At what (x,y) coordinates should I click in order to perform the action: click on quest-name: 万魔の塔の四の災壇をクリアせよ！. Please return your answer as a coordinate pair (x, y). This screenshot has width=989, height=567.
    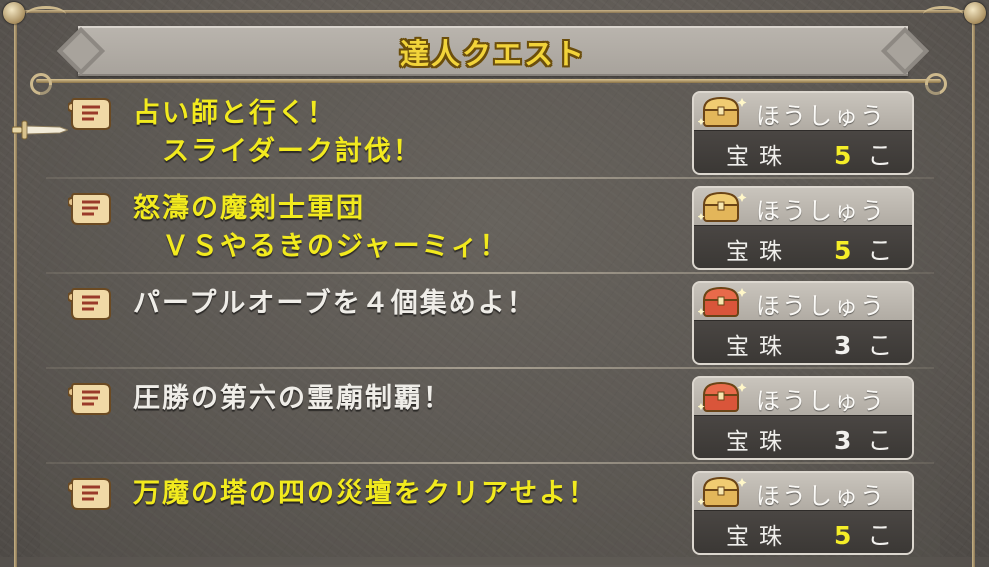
    Looking at the image, I should click on (365, 493).